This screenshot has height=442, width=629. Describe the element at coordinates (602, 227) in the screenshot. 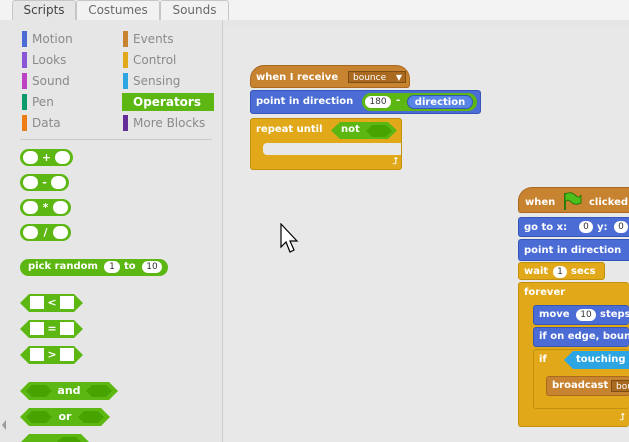

I see `block-label: y:` at that location.